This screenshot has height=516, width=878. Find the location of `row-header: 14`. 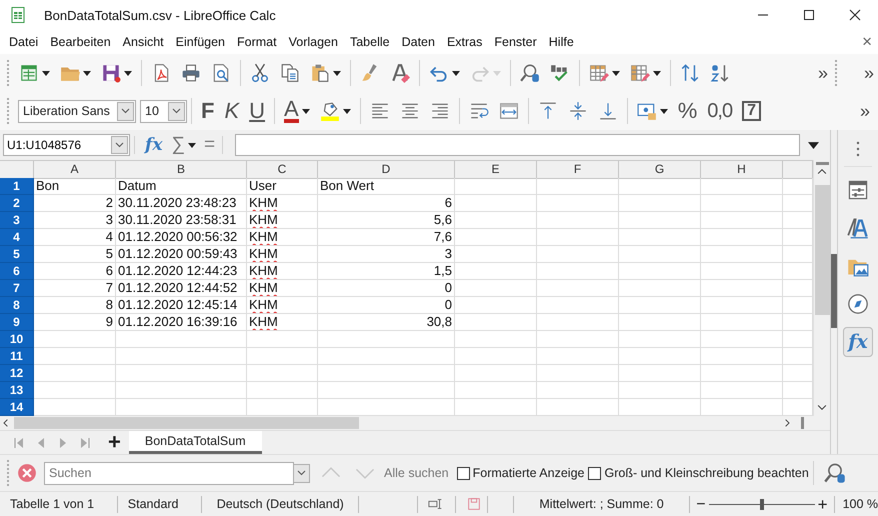

row-header: 14 is located at coordinates (17, 407).